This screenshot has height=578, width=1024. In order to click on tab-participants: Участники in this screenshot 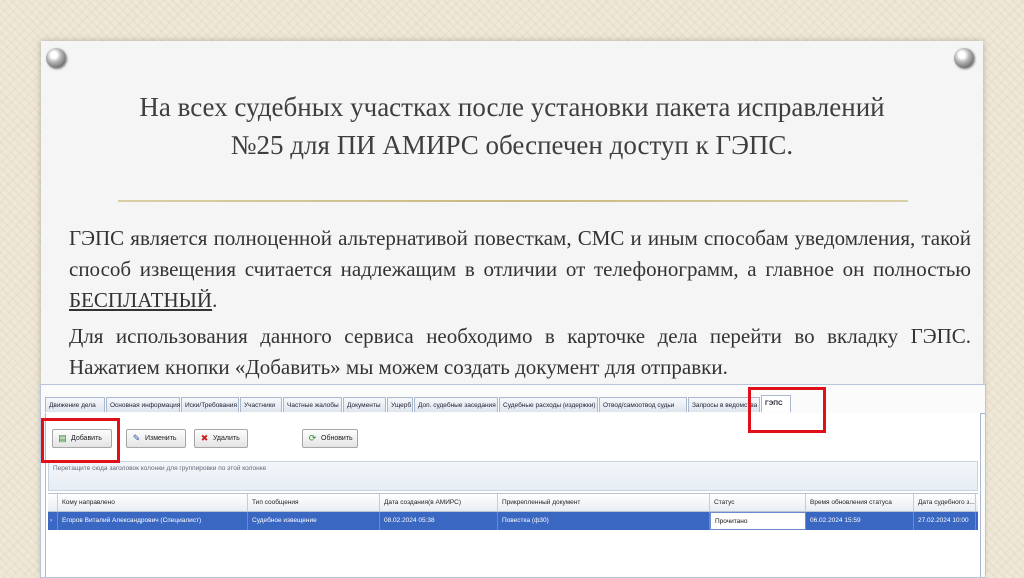, I will do `click(261, 404)`.